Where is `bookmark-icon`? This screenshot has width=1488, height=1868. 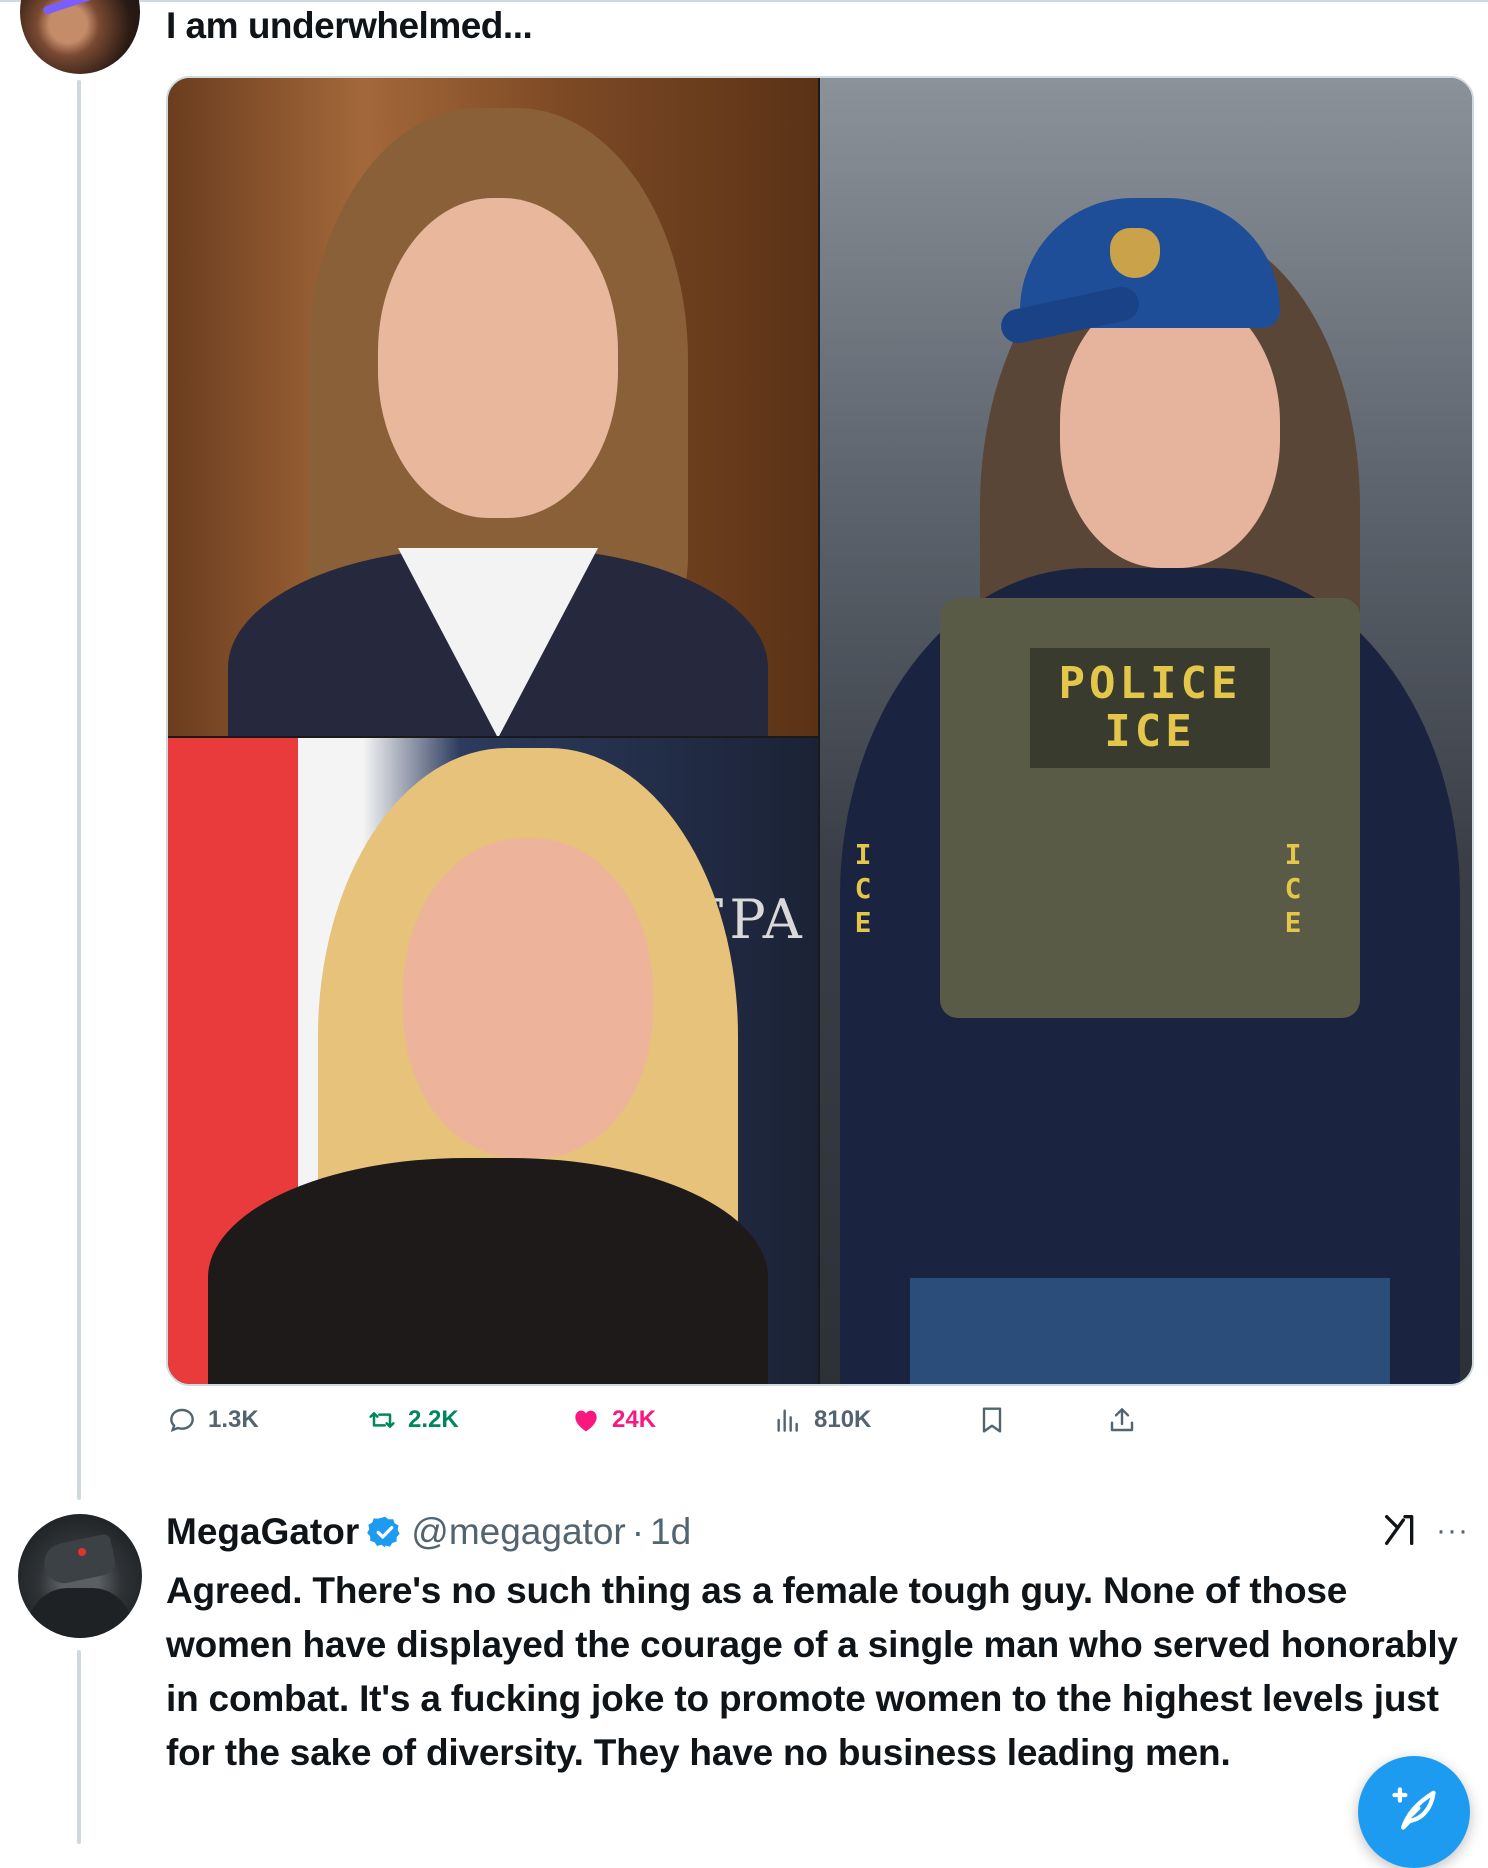 bookmark-icon is located at coordinates (992, 1420).